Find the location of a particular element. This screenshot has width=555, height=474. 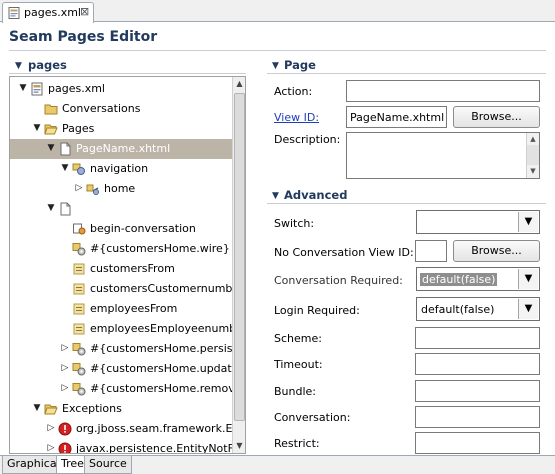

action-field is located at coordinates (443, 91).